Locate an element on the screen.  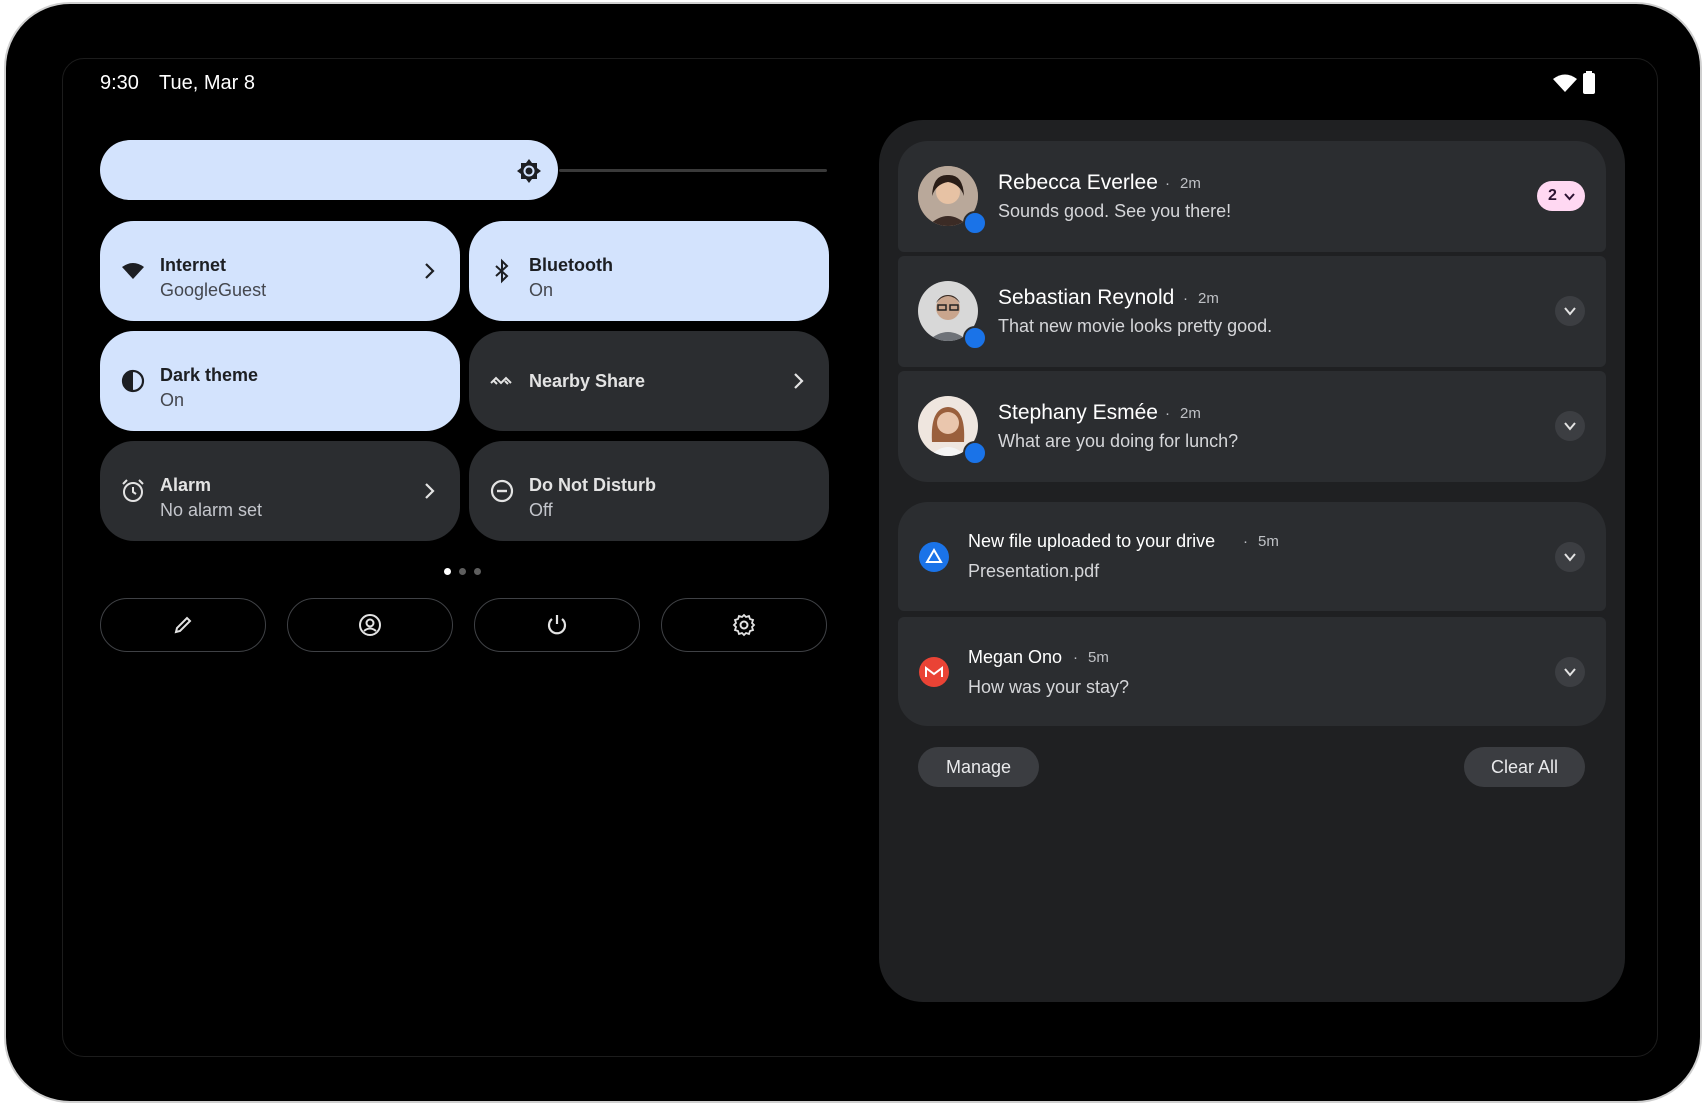
tile-bluetooth: Bluetooth On is located at coordinates (649, 271).